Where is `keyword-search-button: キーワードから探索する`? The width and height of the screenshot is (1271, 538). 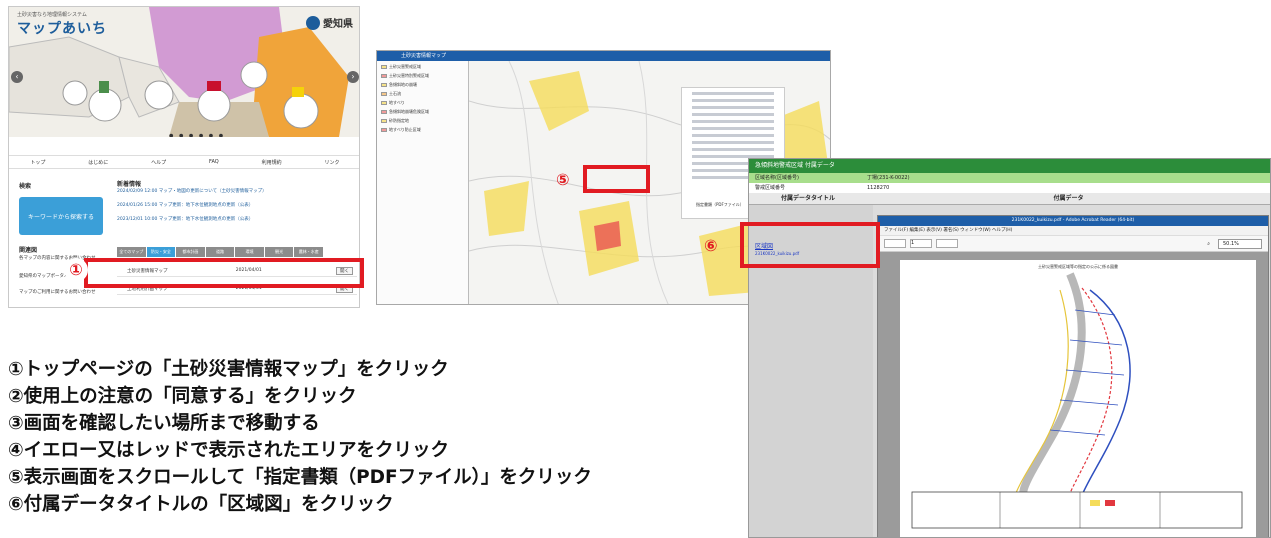 keyword-search-button: キーワードから探索する is located at coordinates (61, 216).